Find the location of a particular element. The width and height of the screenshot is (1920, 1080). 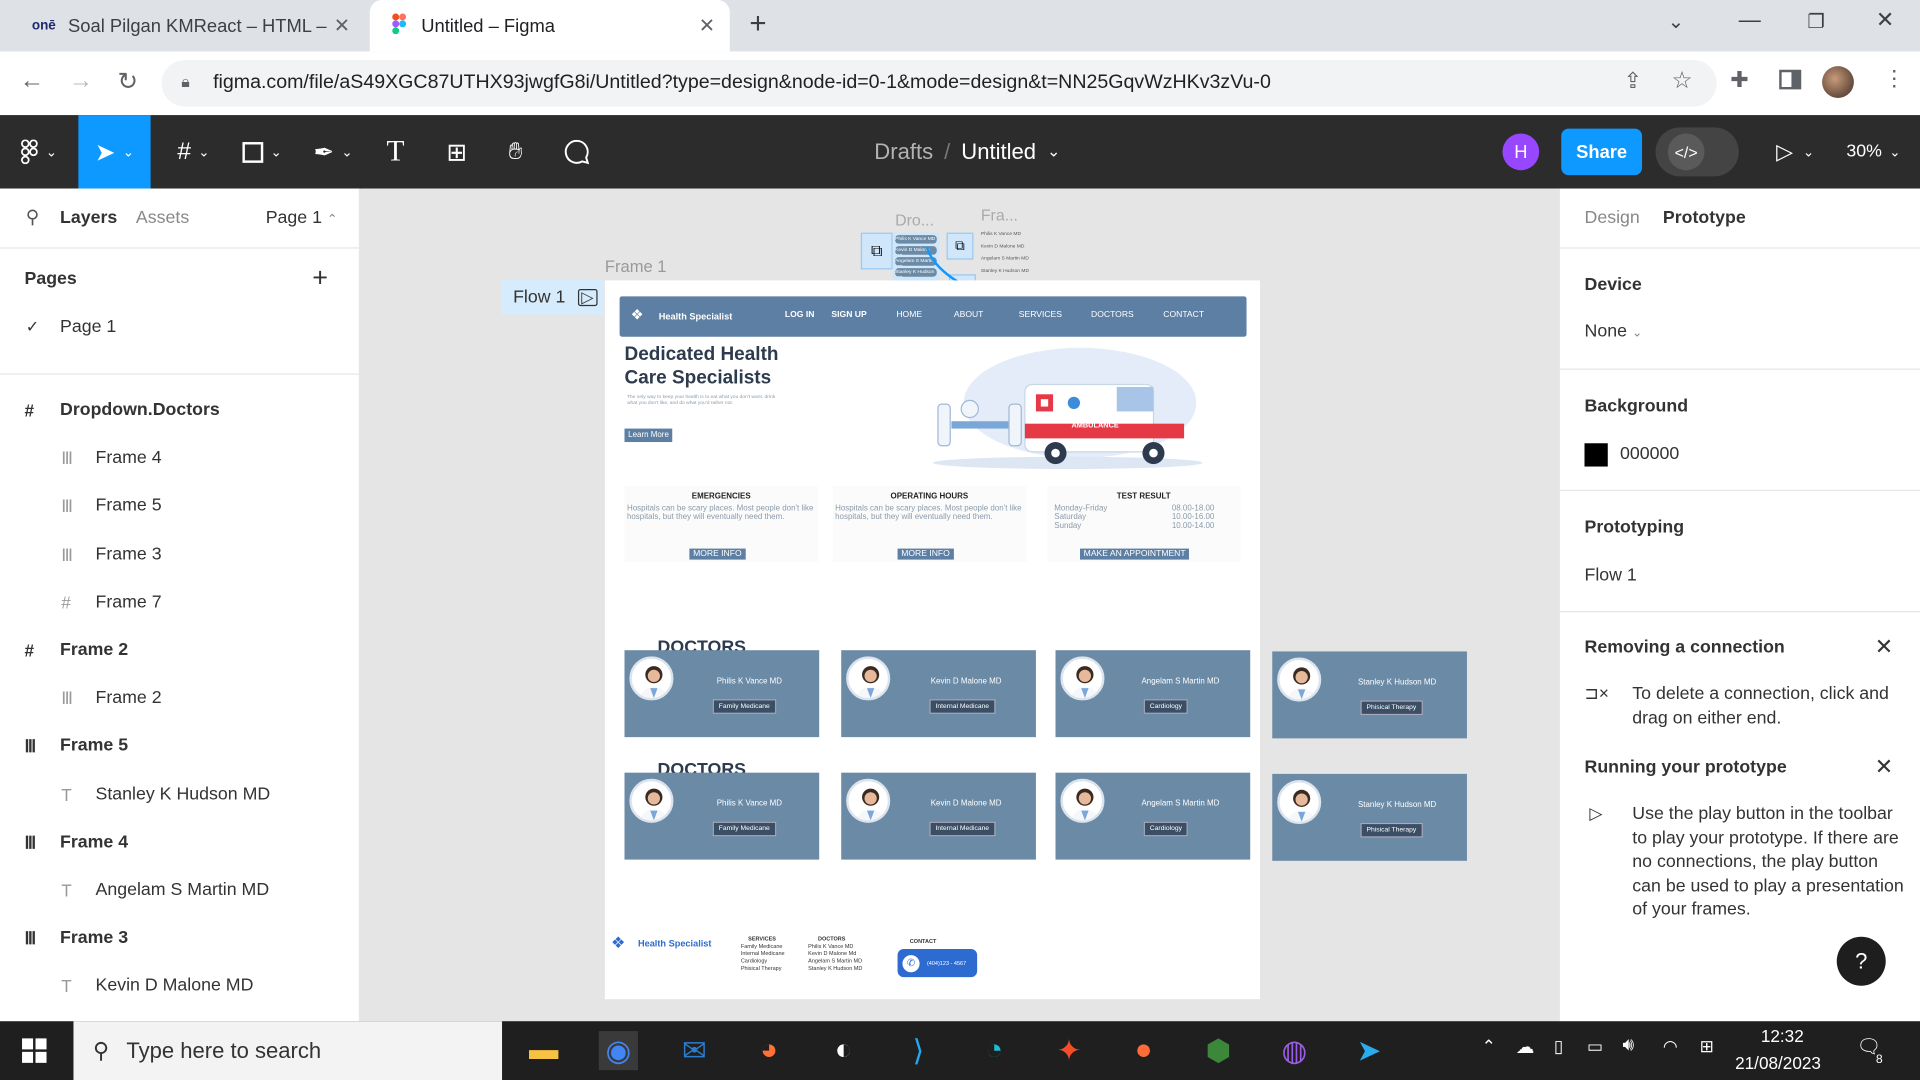

search-icon: ⚲ is located at coordinates (32, 217).